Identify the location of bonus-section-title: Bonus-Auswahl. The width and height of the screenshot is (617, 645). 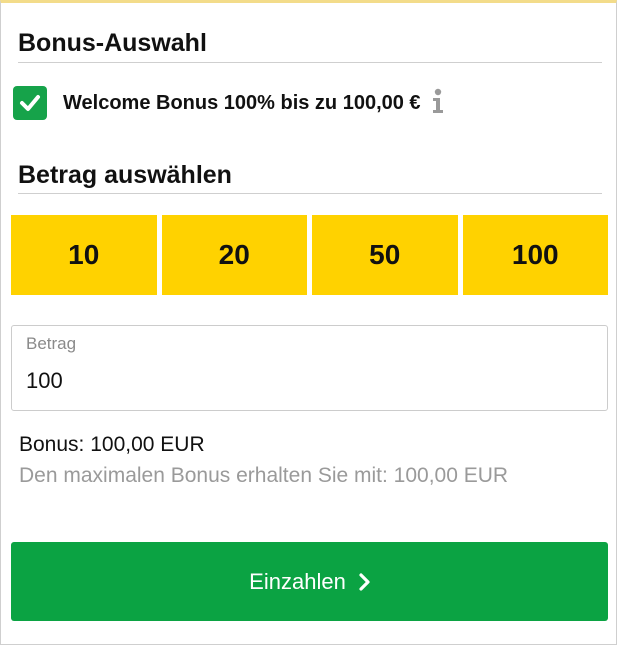
(112, 43).